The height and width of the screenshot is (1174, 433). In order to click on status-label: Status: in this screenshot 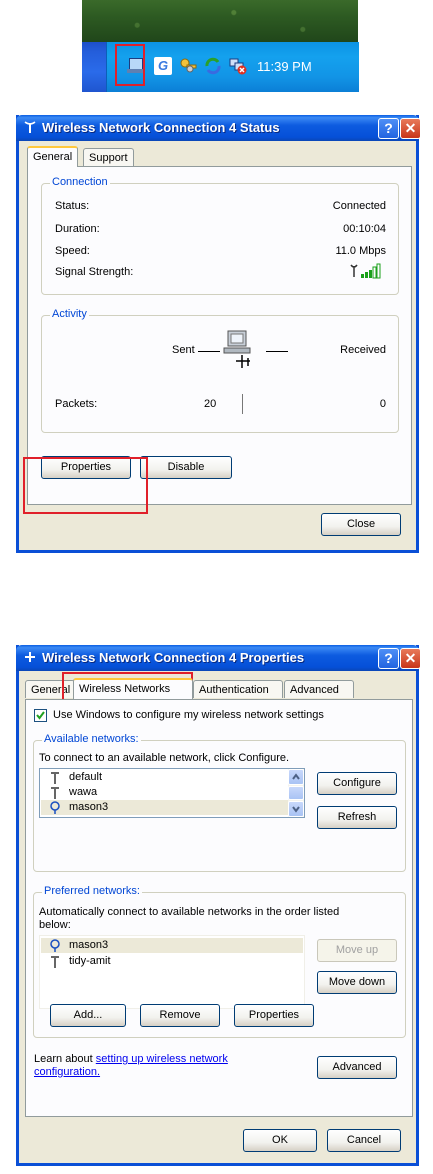, I will do `click(72, 206)`.